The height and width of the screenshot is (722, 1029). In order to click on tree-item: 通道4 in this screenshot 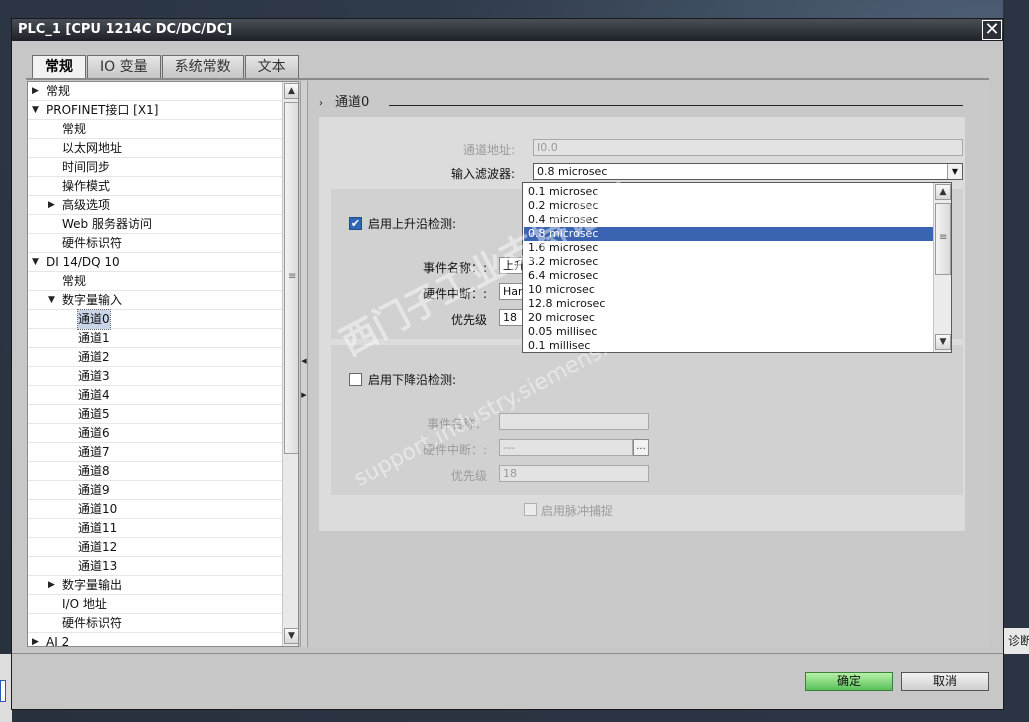, I will do `click(155, 395)`.